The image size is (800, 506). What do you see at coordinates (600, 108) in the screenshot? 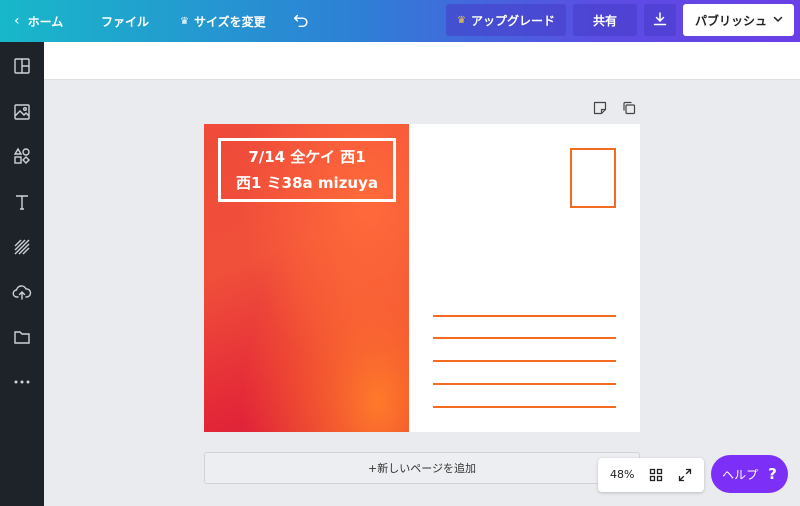
I see `note-icon` at bounding box center [600, 108].